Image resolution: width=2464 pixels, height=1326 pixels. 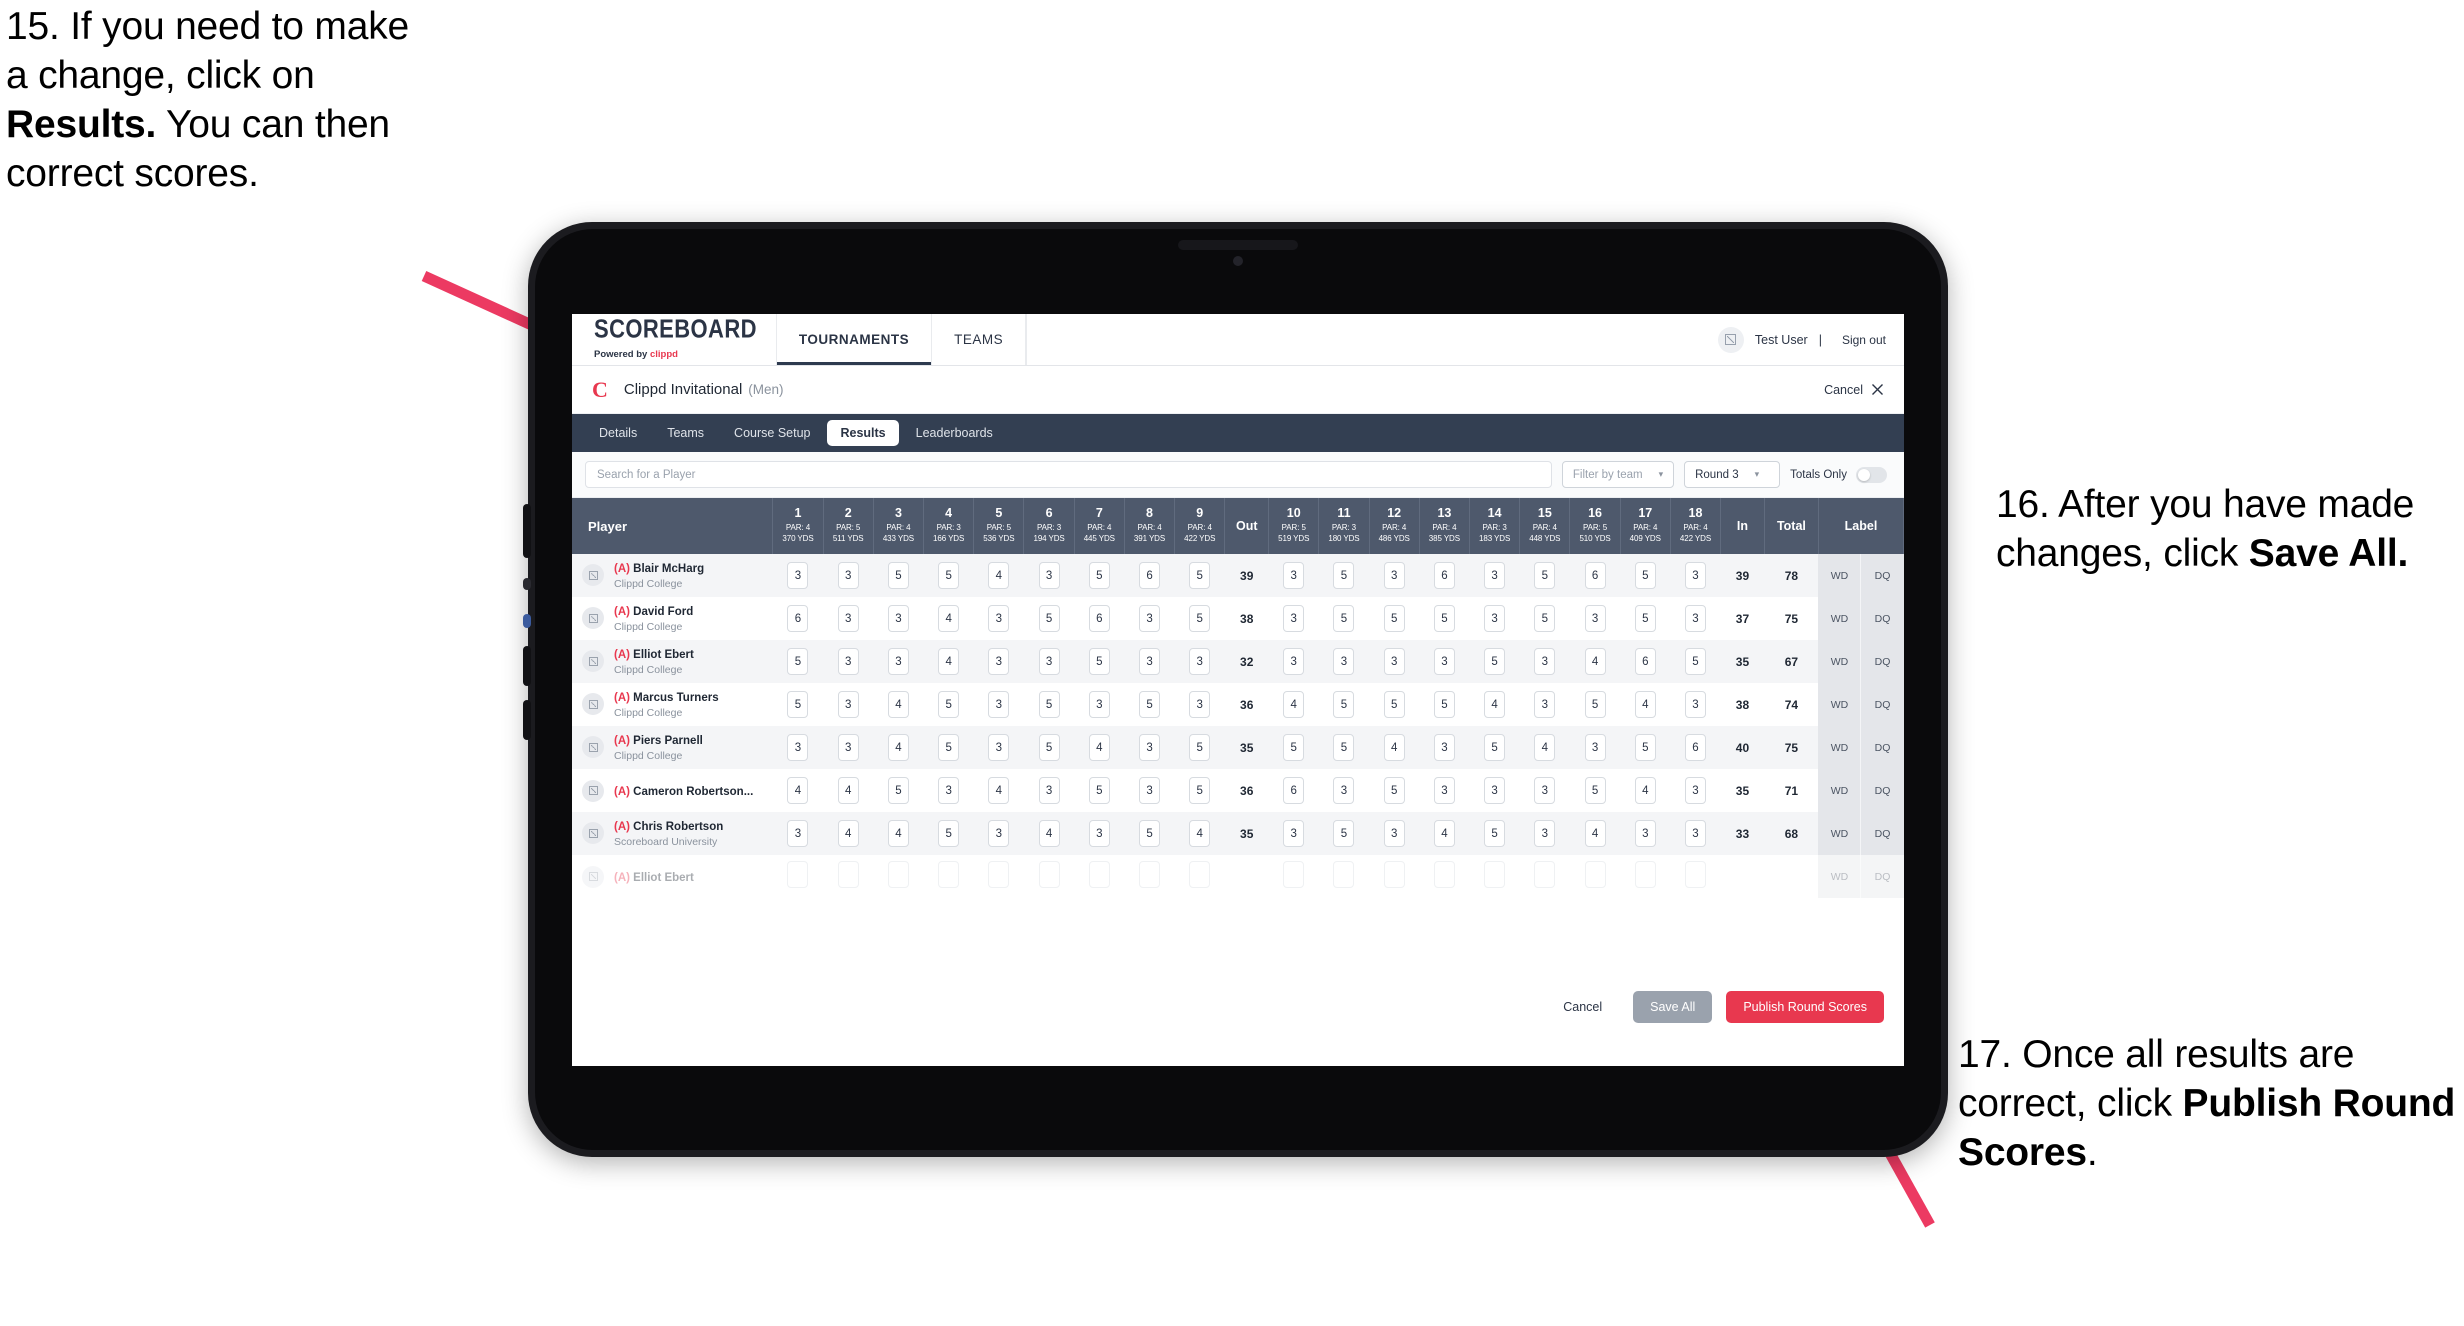 I want to click on score-cell-front-9: 4, so click(x=1200, y=833).